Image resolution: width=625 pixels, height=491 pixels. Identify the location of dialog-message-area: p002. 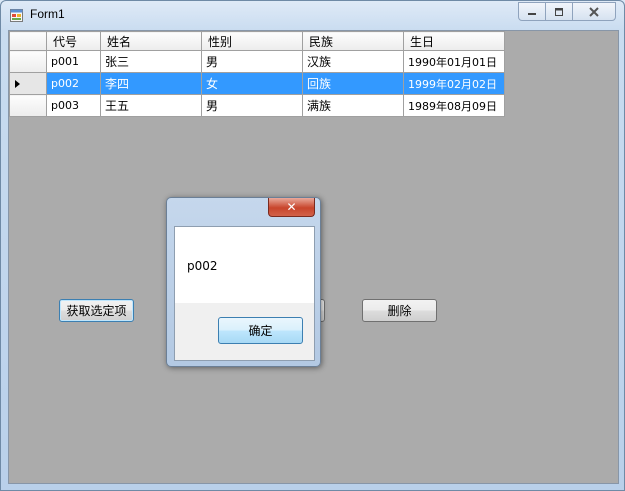
(244, 265).